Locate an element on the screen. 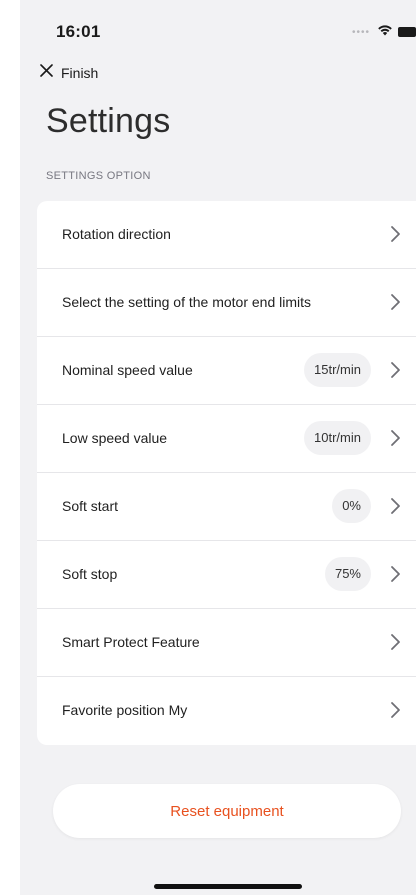 Image resolution: width=416 pixels, height=895 pixels. finish-label: Finish is located at coordinates (80, 73).